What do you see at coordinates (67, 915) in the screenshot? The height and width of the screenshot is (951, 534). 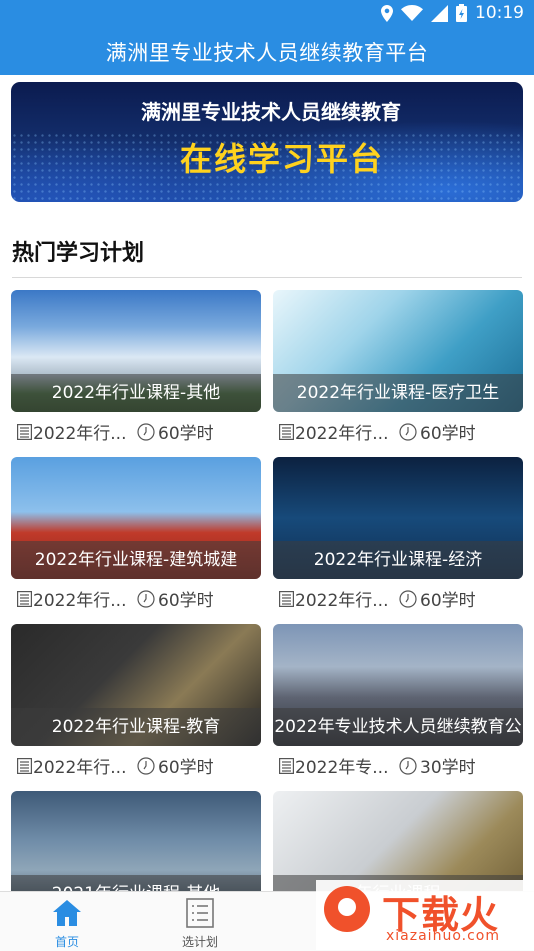 I see `home-icon` at bounding box center [67, 915].